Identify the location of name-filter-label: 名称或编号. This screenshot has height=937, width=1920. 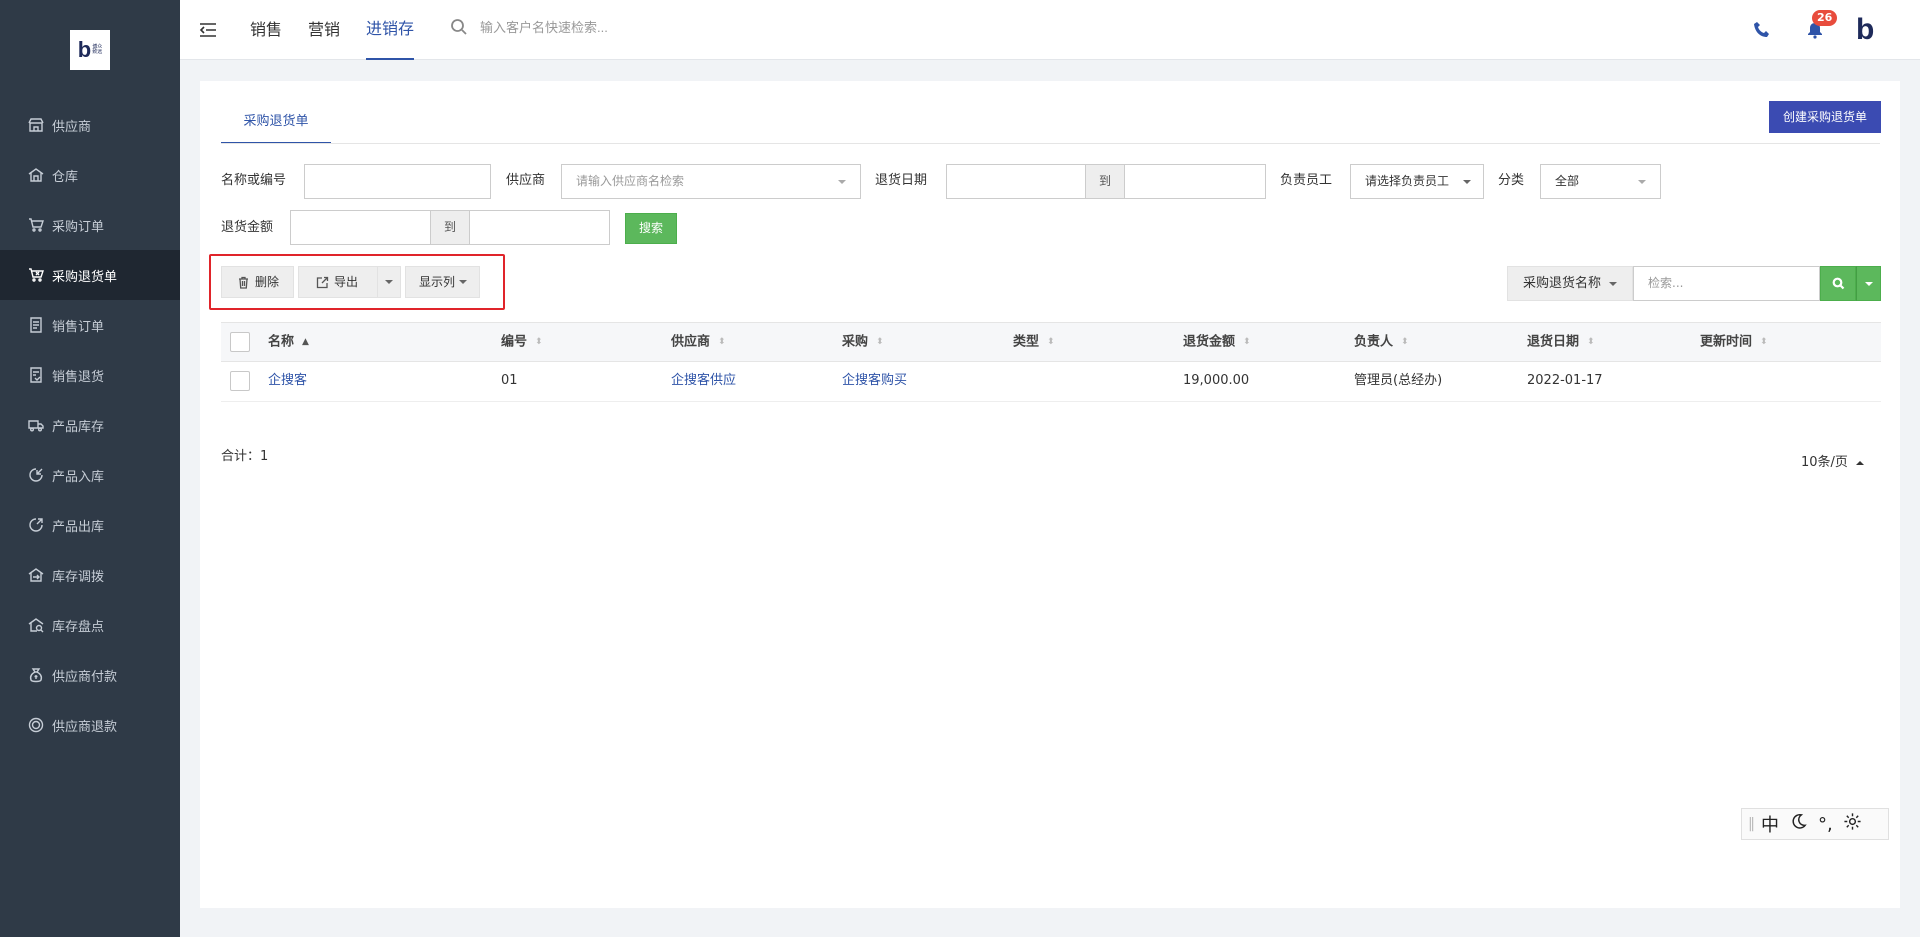
(254, 180).